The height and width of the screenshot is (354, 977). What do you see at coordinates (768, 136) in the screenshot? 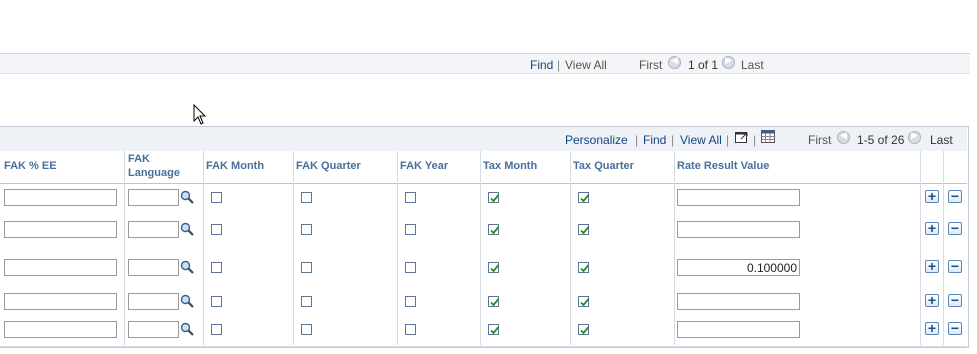
I see `spreadsheet-icon` at bounding box center [768, 136].